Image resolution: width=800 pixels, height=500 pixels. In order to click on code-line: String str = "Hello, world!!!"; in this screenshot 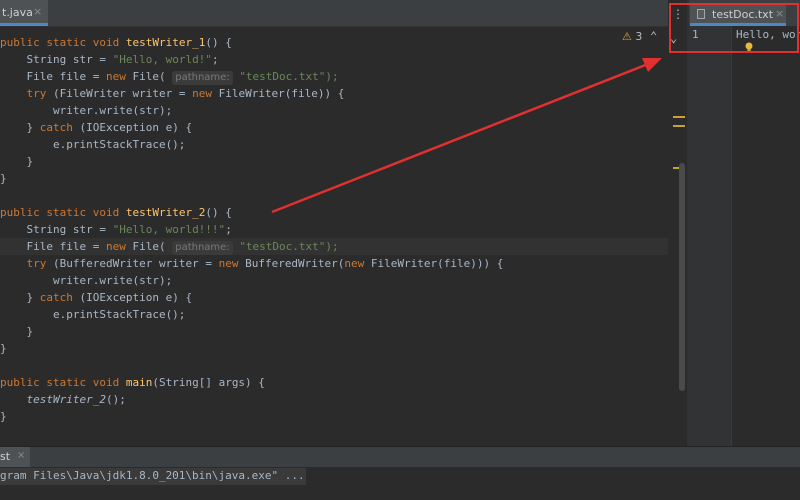, I will do `click(116, 229)`.